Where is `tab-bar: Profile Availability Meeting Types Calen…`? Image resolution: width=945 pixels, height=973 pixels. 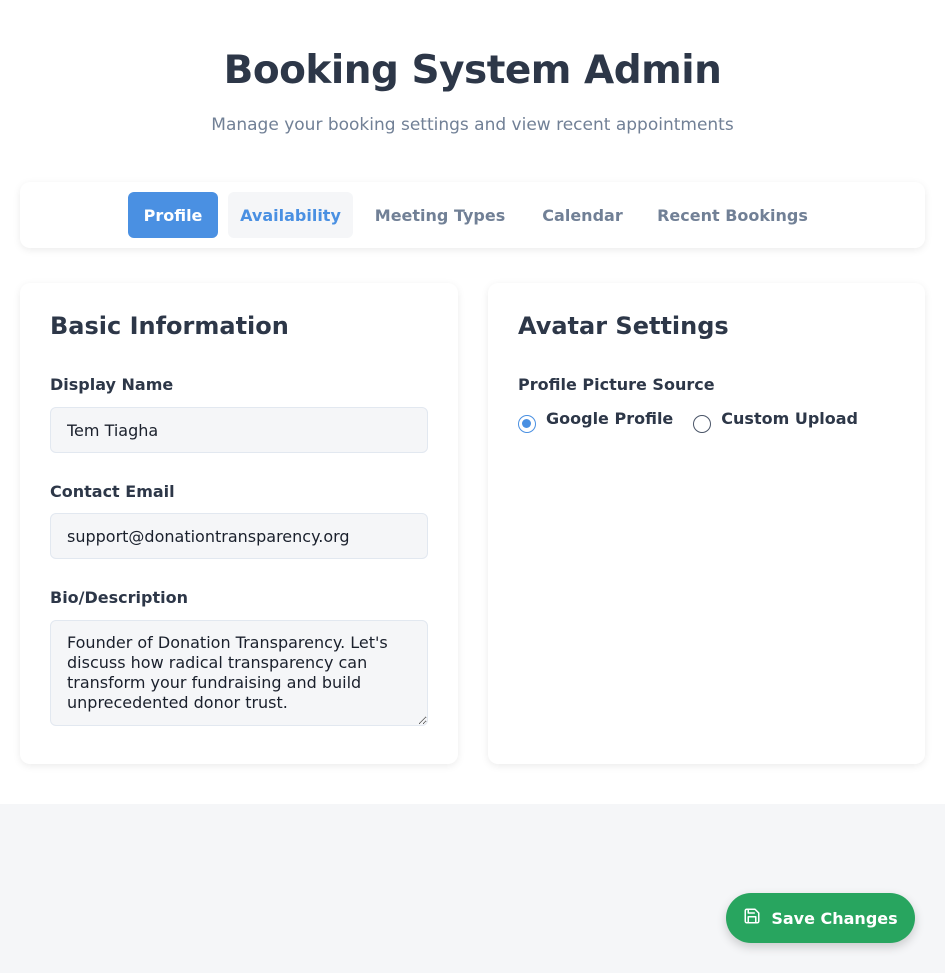 tab-bar: Profile Availability Meeting Types Calen… is located at coordinates (472, 215).